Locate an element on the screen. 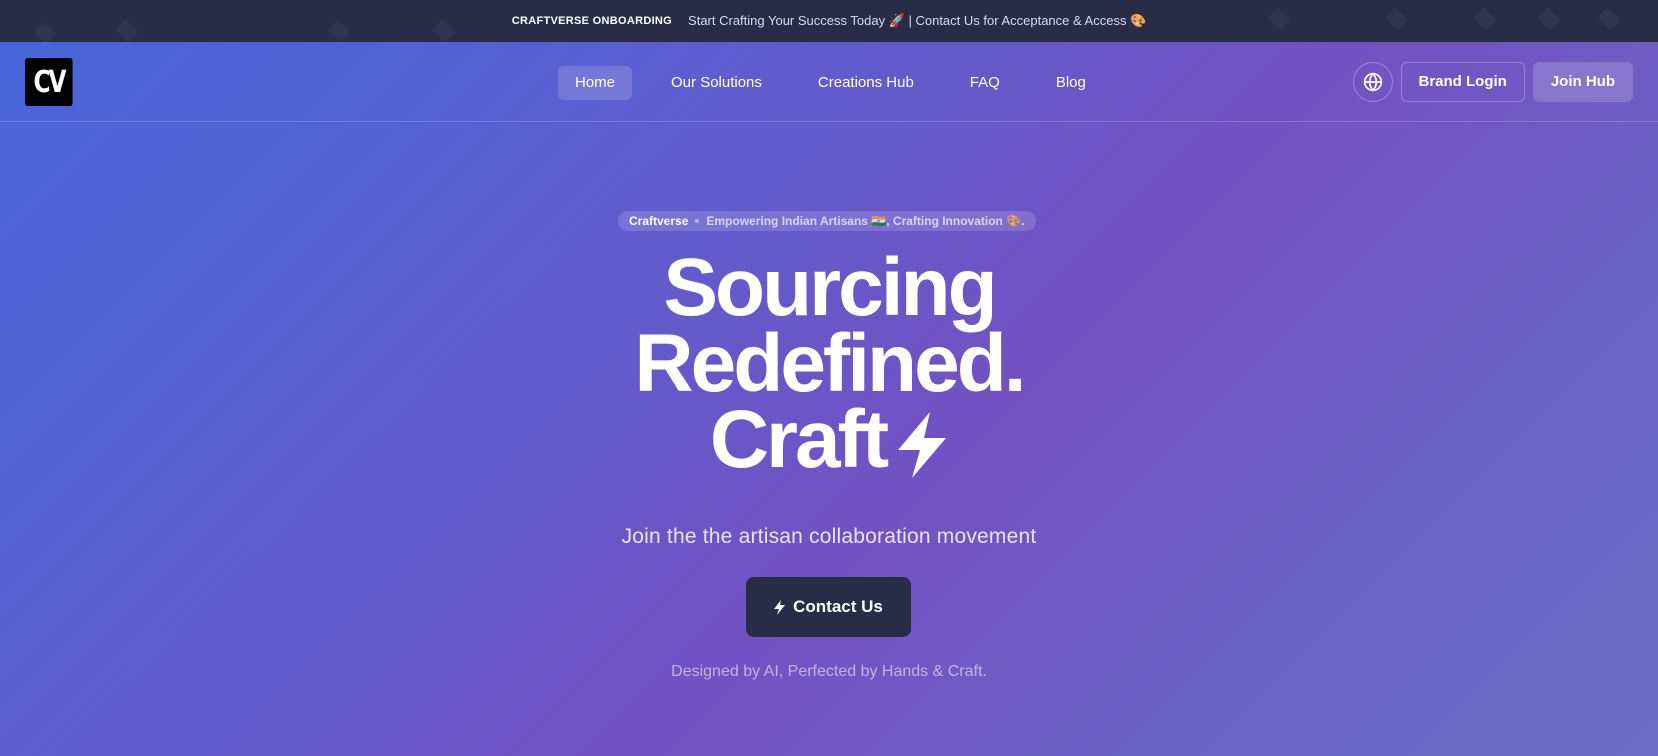 This screenshot has width=1658, height=756. nav-item-home: Home is located at coordinates (595, 83).